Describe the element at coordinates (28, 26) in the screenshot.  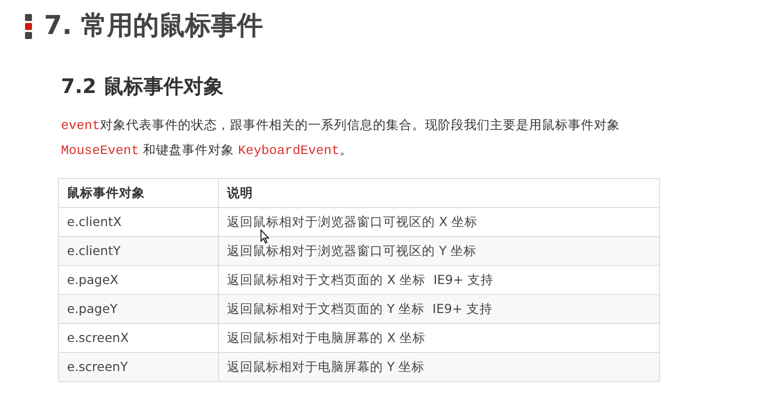
I see `section-marker-icon` at that location.